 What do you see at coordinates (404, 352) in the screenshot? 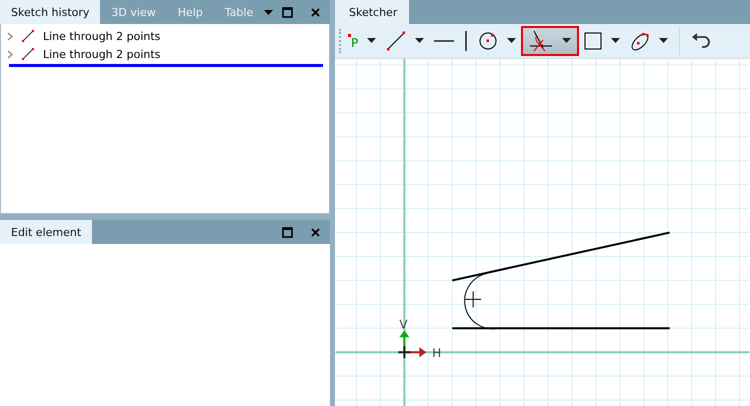
I see `origin-icon` at bounding box center [404, 352].